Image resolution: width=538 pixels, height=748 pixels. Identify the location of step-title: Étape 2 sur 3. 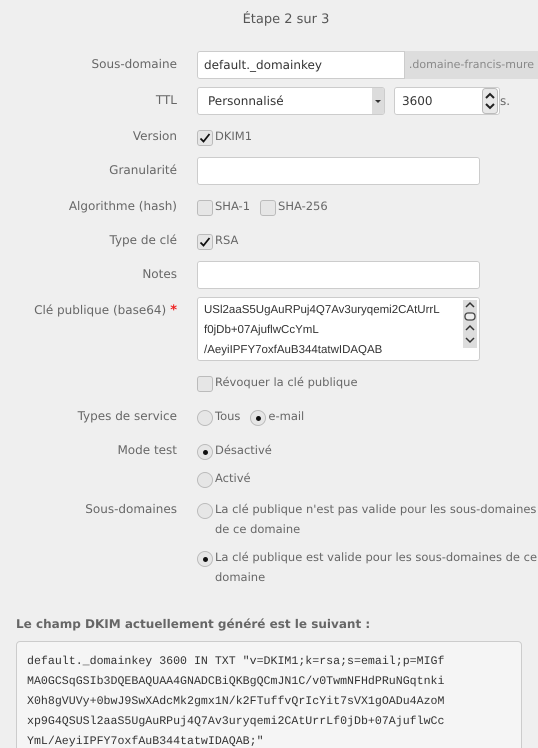
(286, 19).